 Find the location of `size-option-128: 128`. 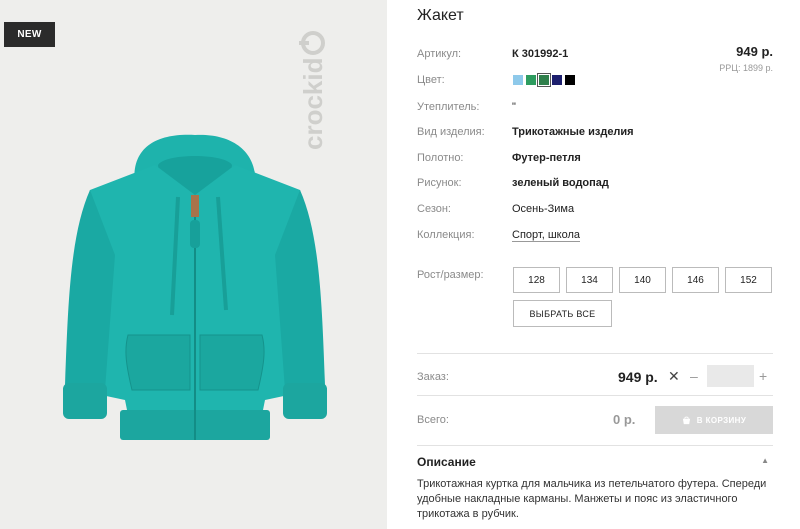

size-option-128: 128 is located at coordinates (536, 280).